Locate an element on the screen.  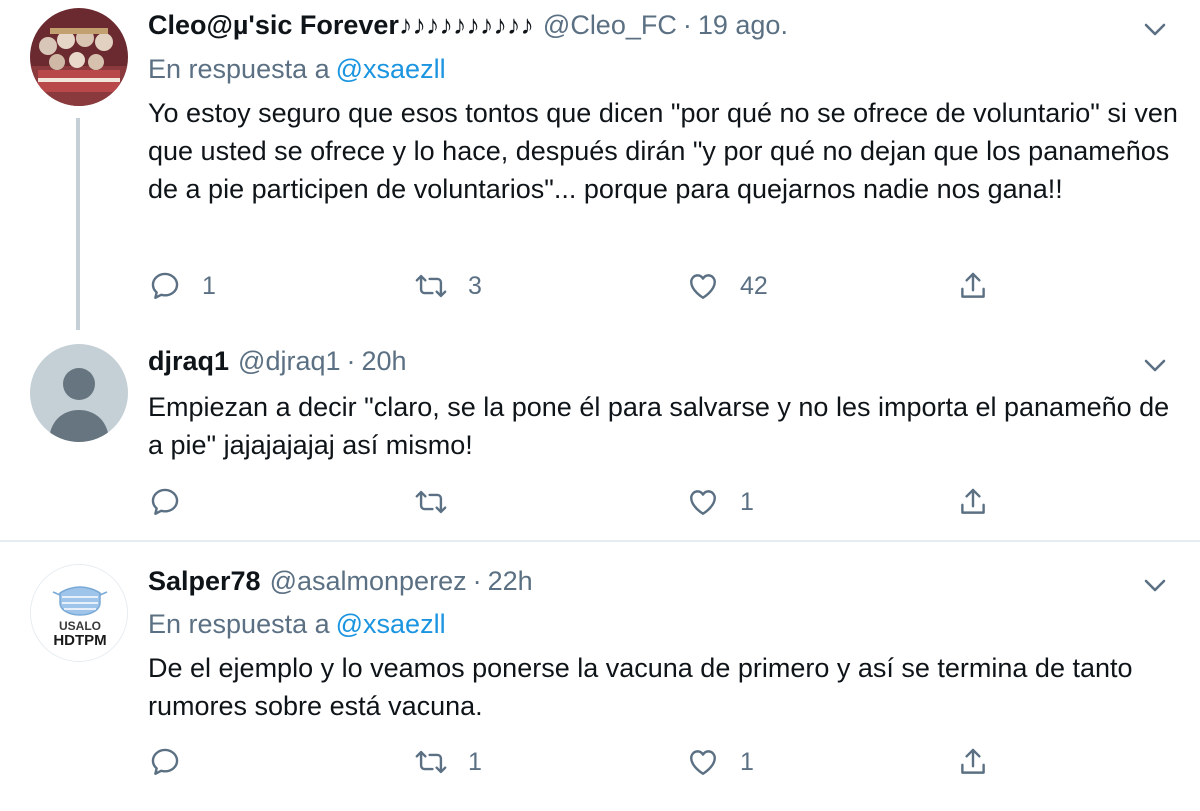
username: @asalmonperez is located at coordinates (368, 581).